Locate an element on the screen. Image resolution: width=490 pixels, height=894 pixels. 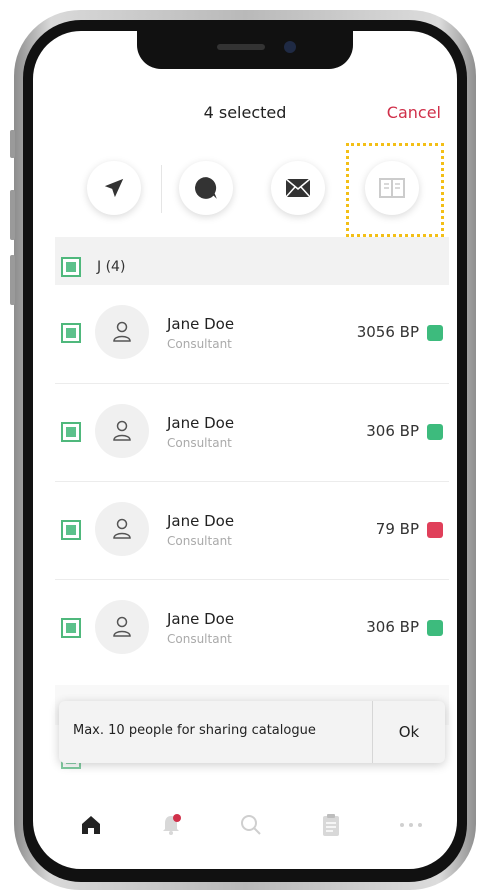
toast: Max. 10 people for sharing catalogue Ok is located at coordinates (252, 732).